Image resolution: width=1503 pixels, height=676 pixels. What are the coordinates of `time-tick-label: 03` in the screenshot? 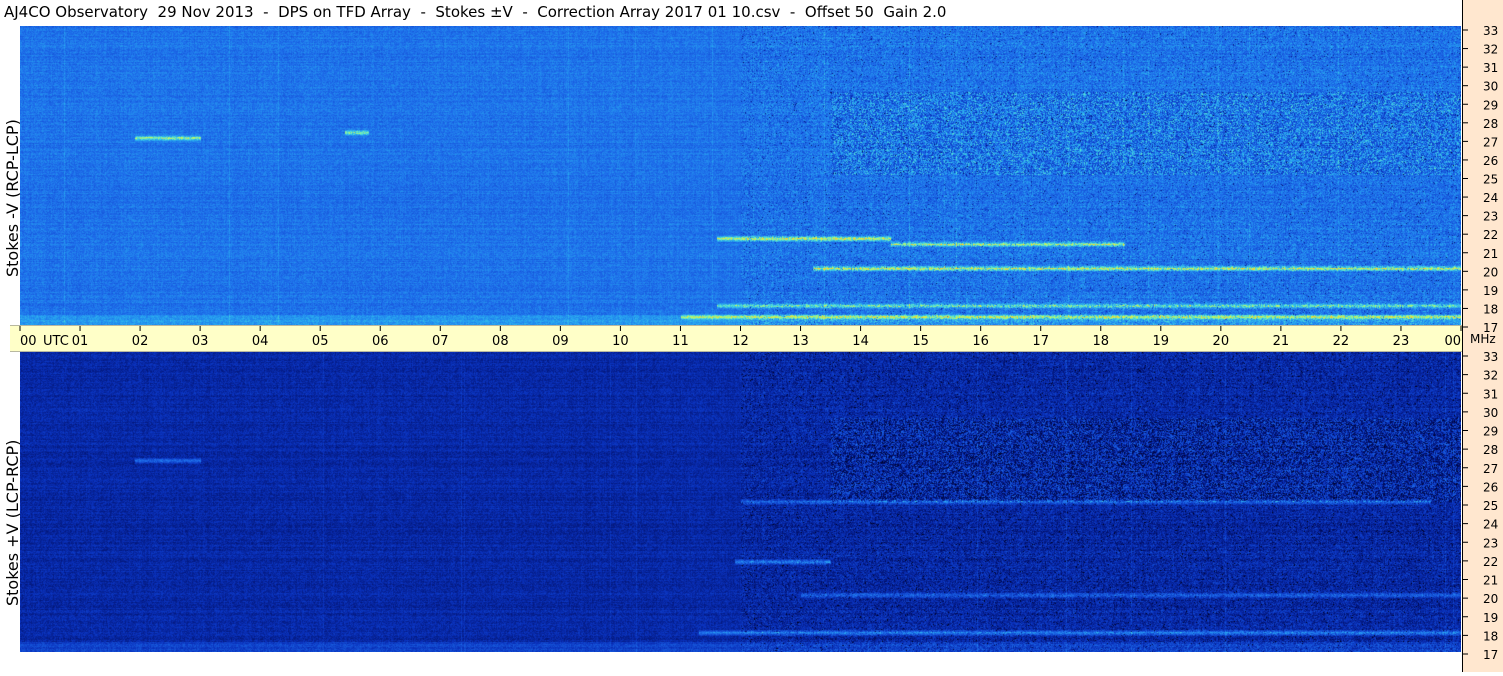 It's located at (200, 341).